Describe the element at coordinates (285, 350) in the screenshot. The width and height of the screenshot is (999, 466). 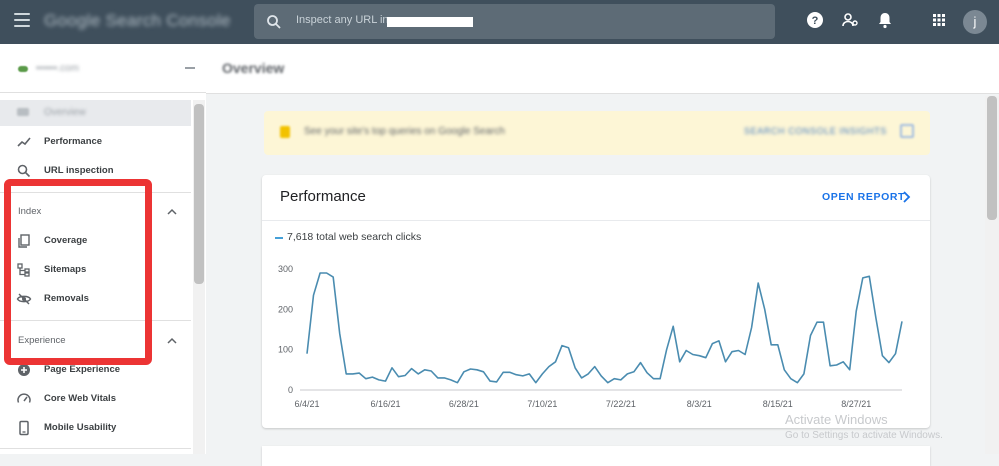
I see `y-tick-label: 100` at that location.